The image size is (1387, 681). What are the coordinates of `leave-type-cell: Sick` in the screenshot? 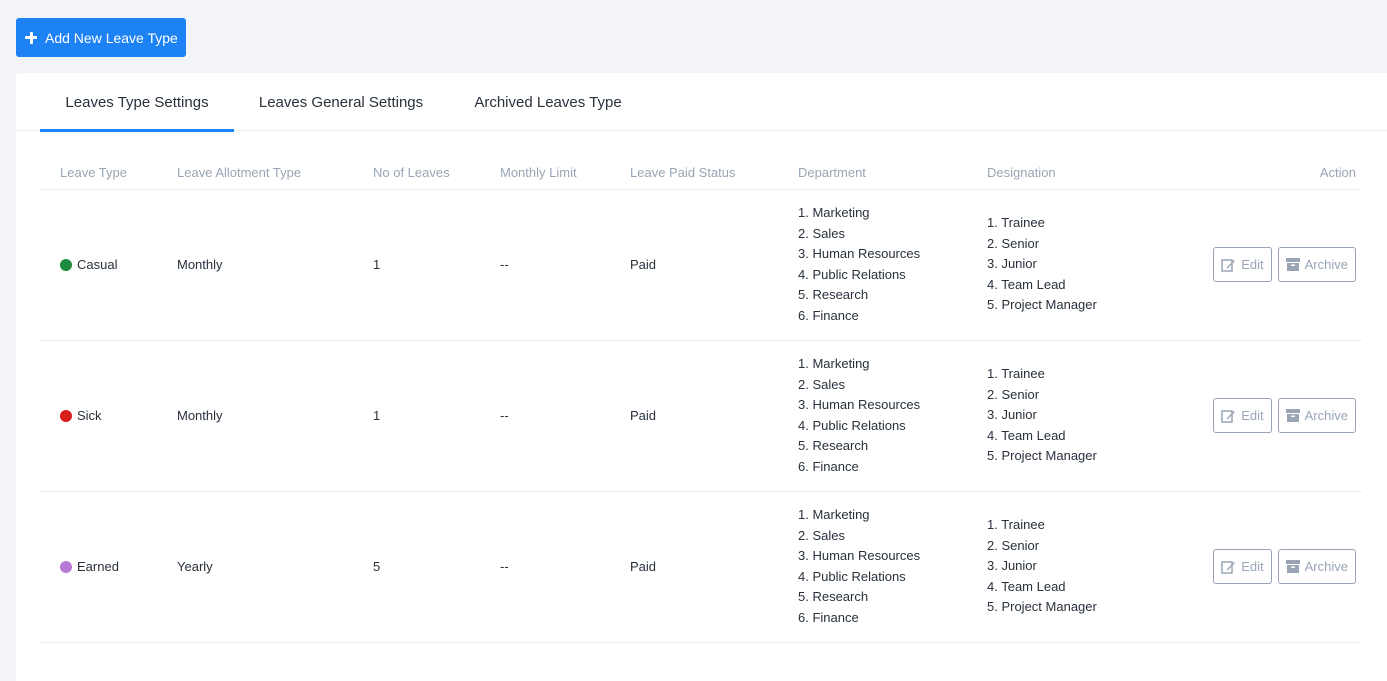 It's located at (108, 416).